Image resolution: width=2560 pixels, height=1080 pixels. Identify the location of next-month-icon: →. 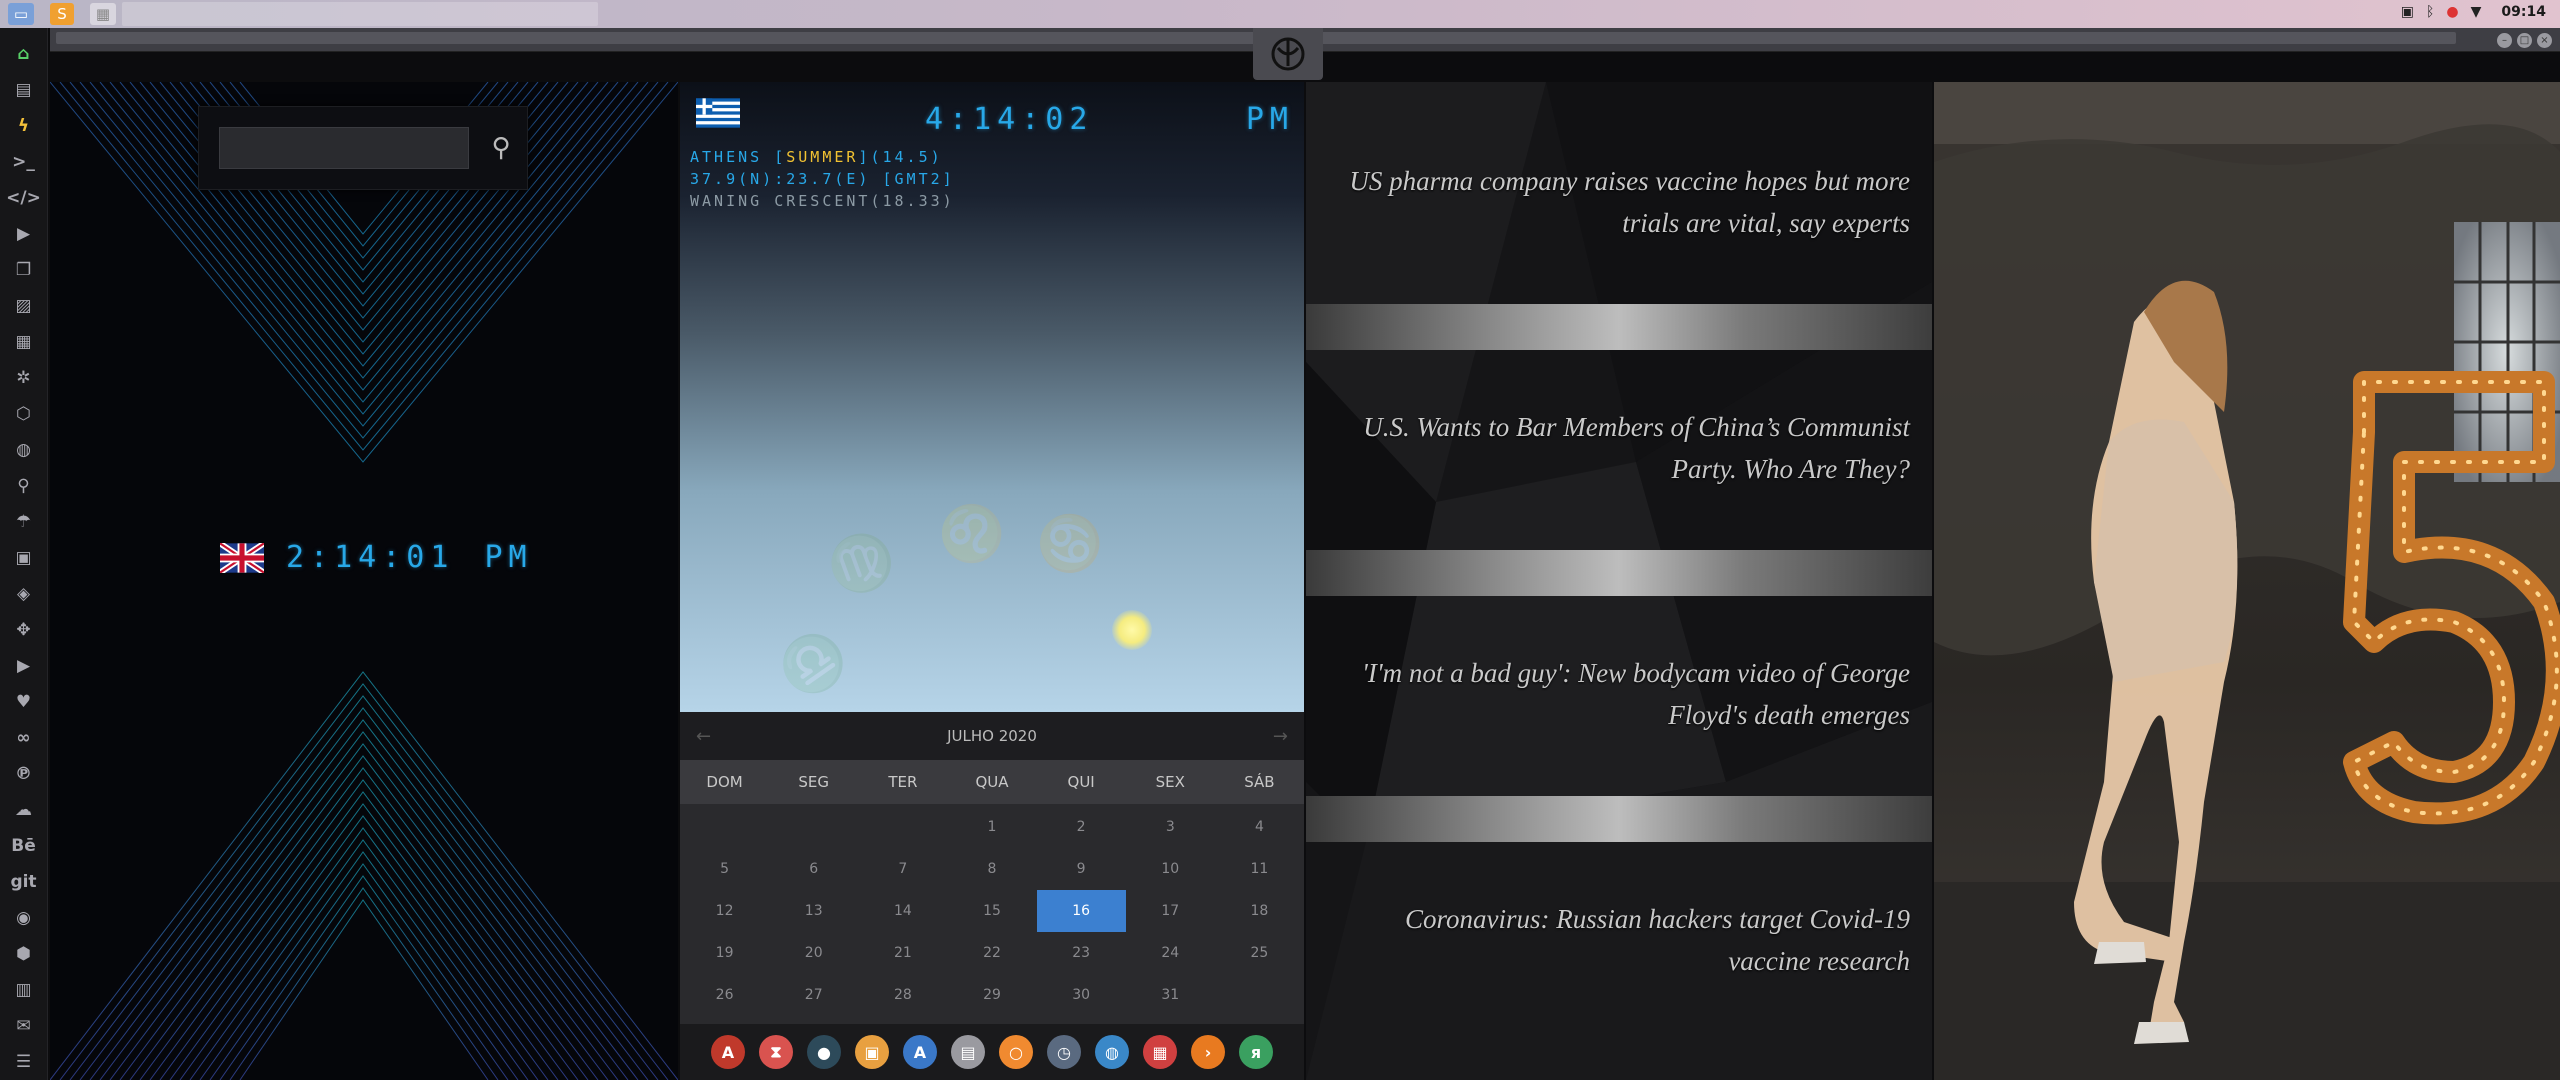
(1280, 736).